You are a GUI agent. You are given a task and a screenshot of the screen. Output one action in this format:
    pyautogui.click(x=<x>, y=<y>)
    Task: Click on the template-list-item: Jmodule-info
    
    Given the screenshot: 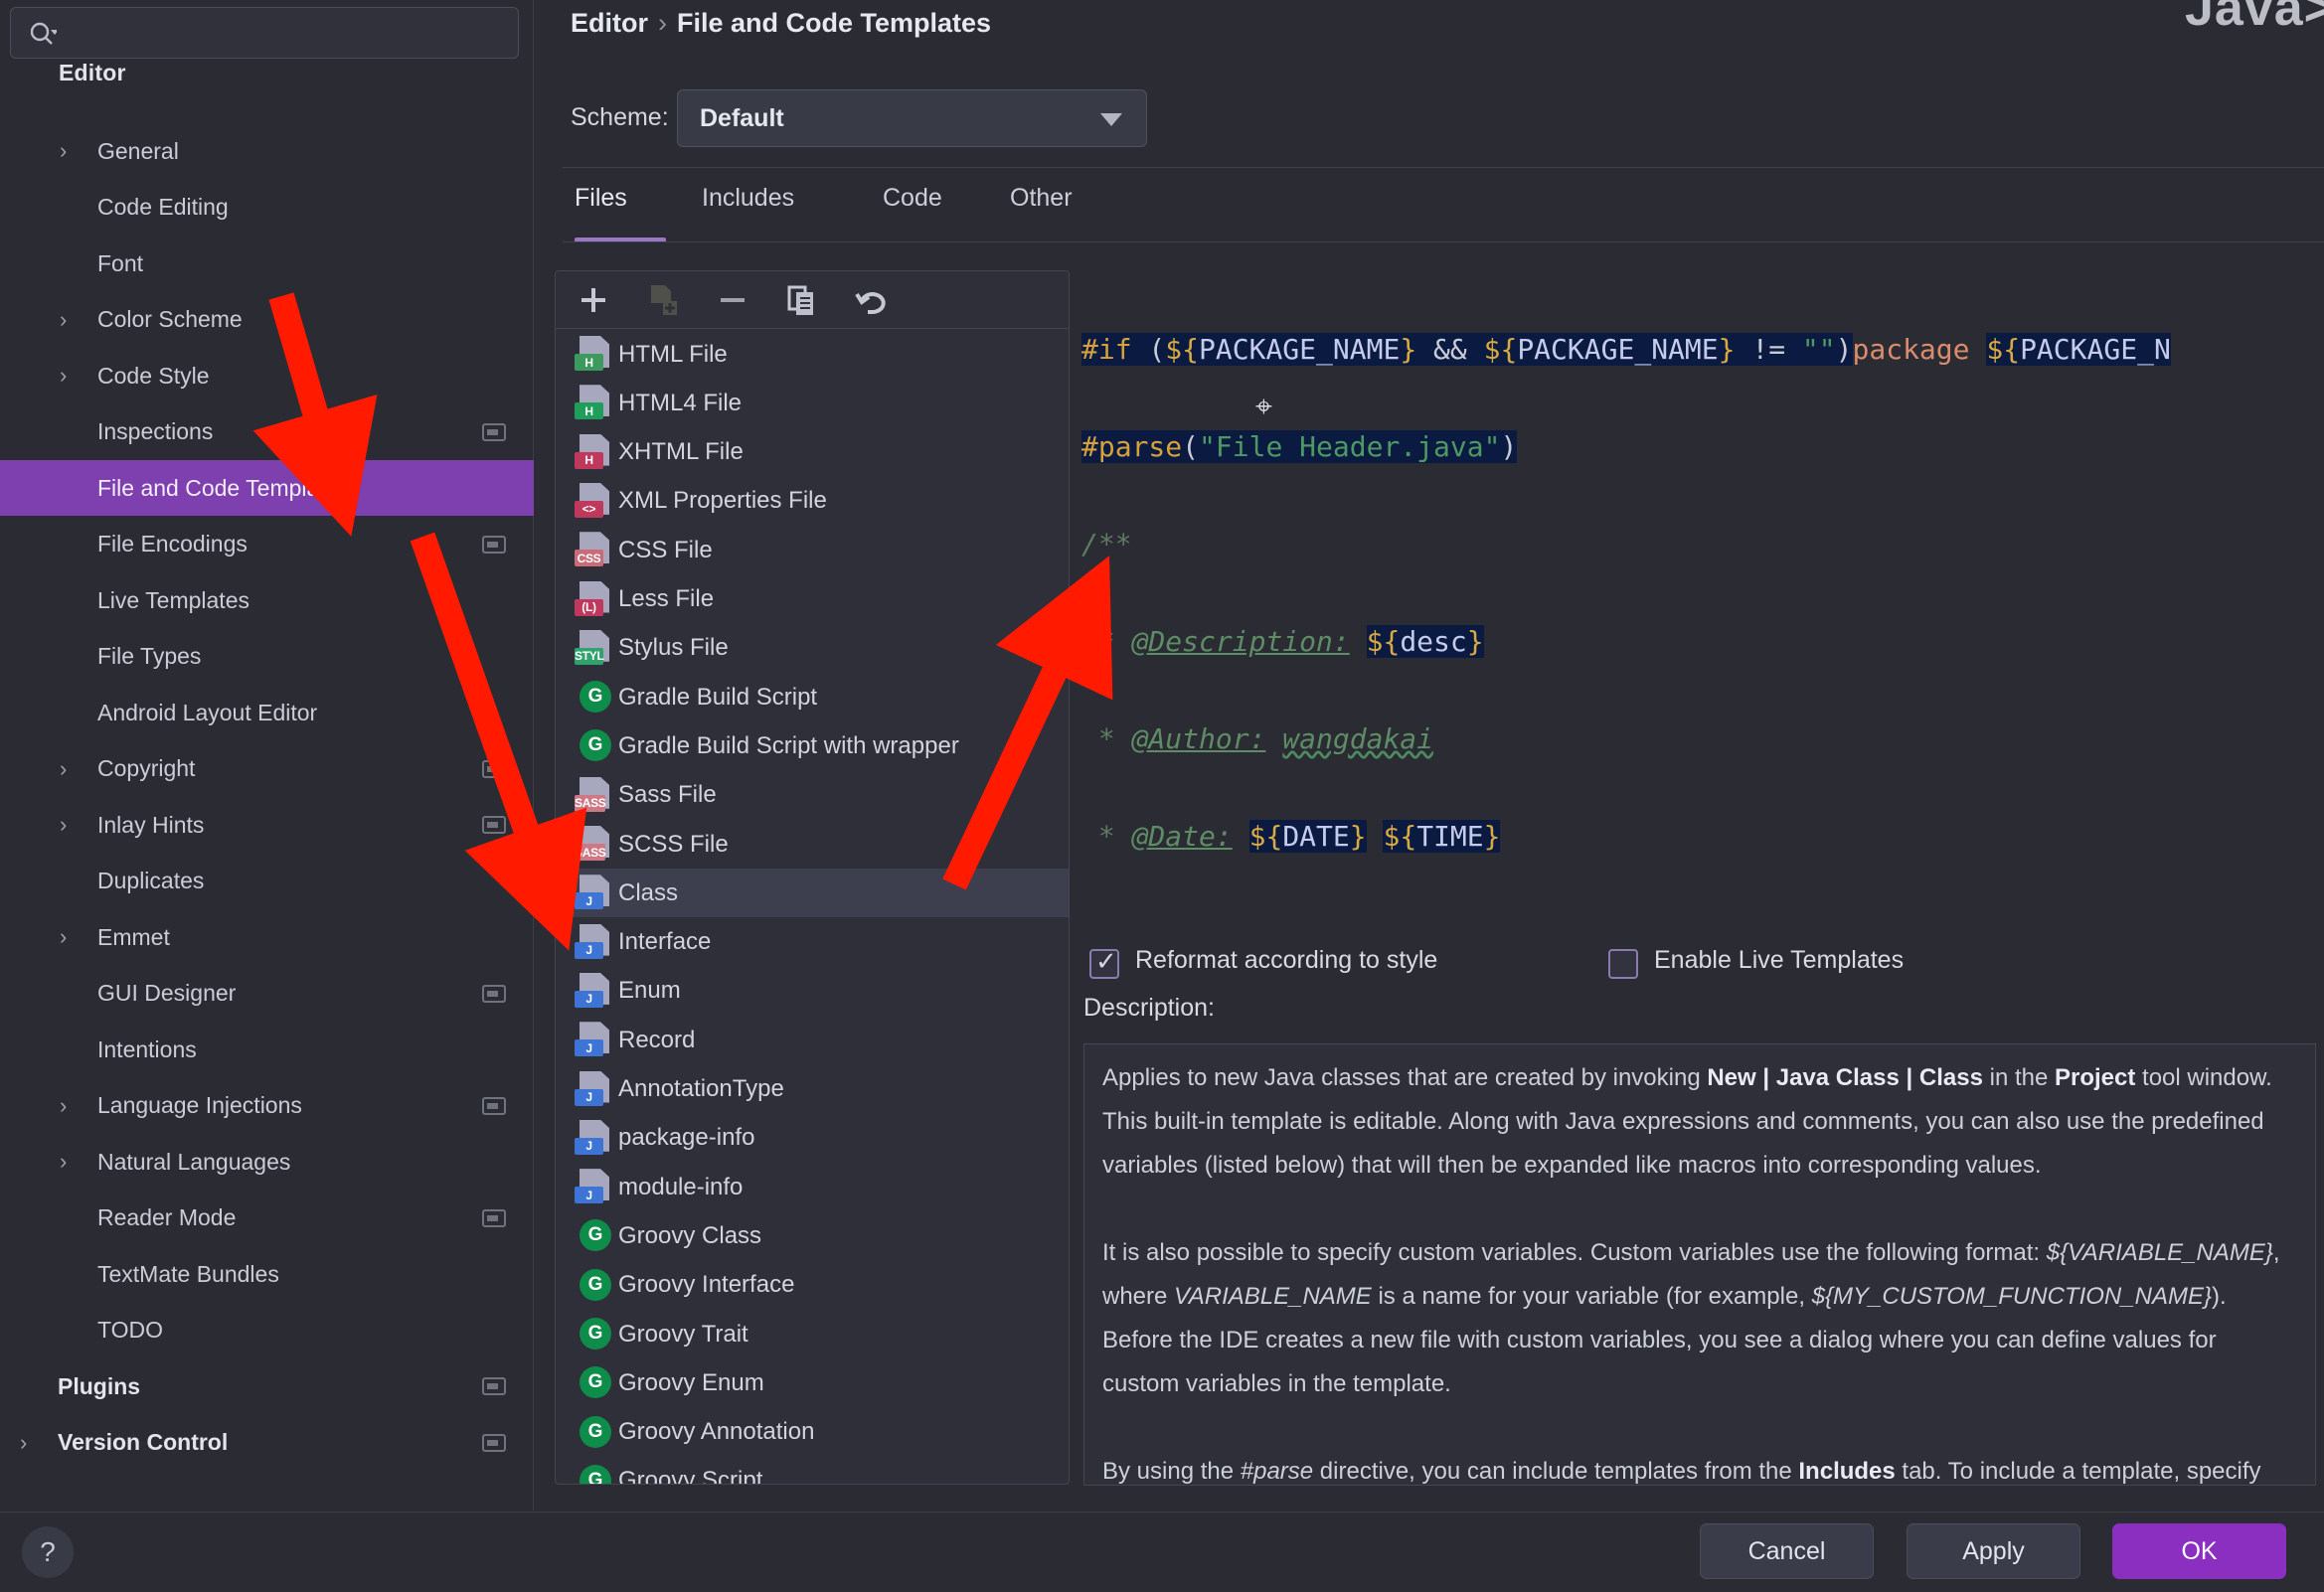 What is the action you would take?
    pyautogui.click(x=812, y=1187)
    